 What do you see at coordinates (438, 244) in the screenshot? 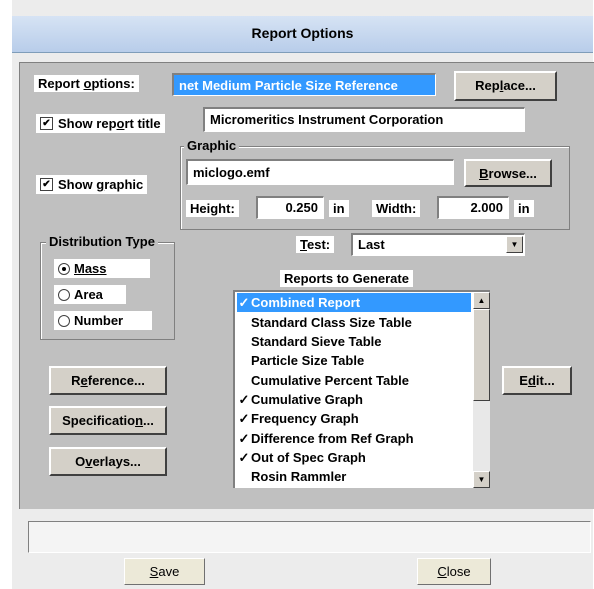
I see `test-select: Last ▼` at bounding box center [438, 244].